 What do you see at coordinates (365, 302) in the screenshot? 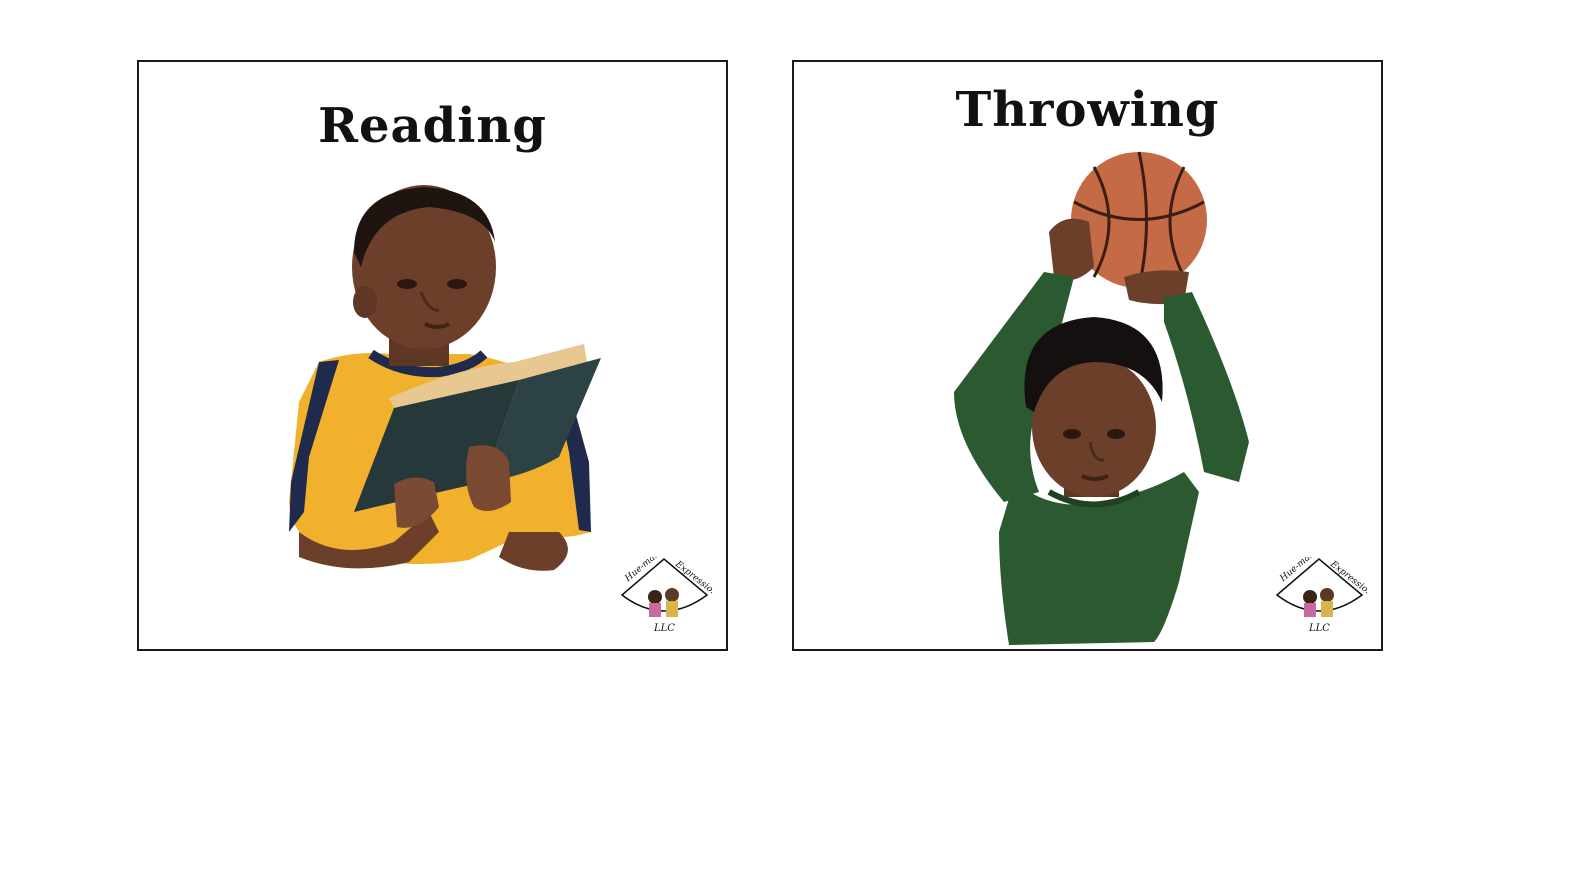
I see `ear` at bounding box center [365, 302].